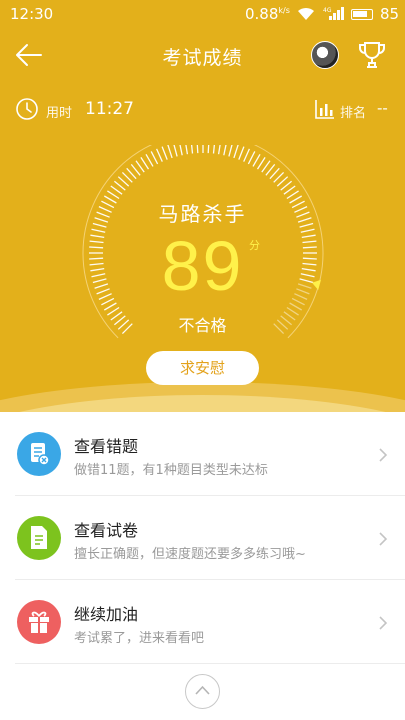 Image resolution: width=405 pixels, height=720 pixels. What do you see at coordinates (139, 638) in the screenshot?
I see `item-subtitle: 考试累了，进来看看吧` at bounding box center [139, 638].